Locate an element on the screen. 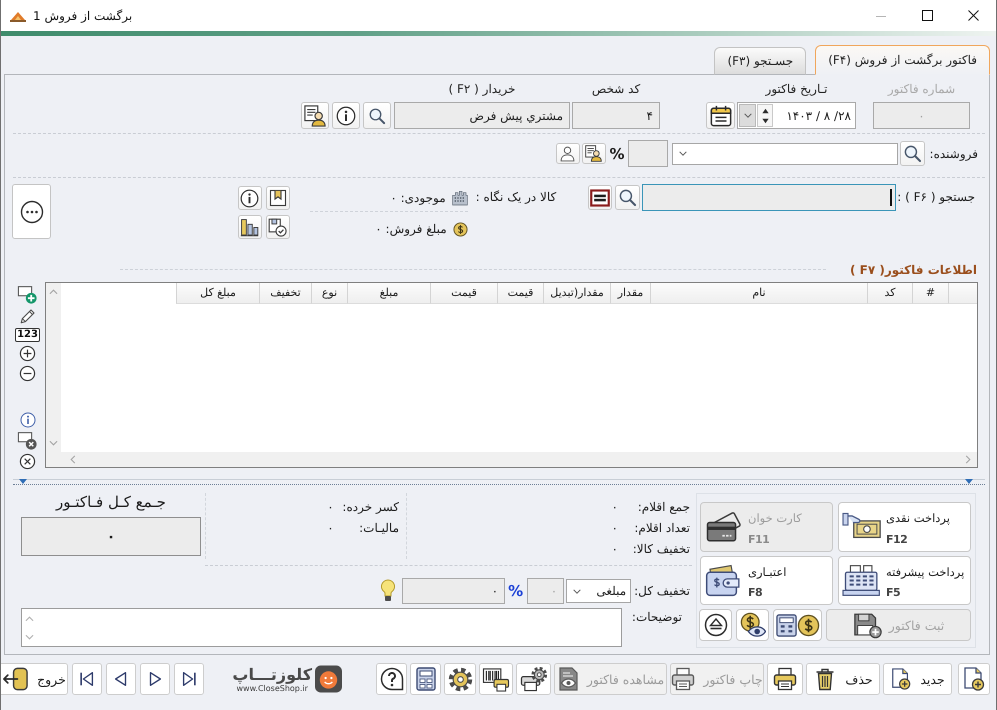  bar-chart-icon is located at coordinates (250, 227).